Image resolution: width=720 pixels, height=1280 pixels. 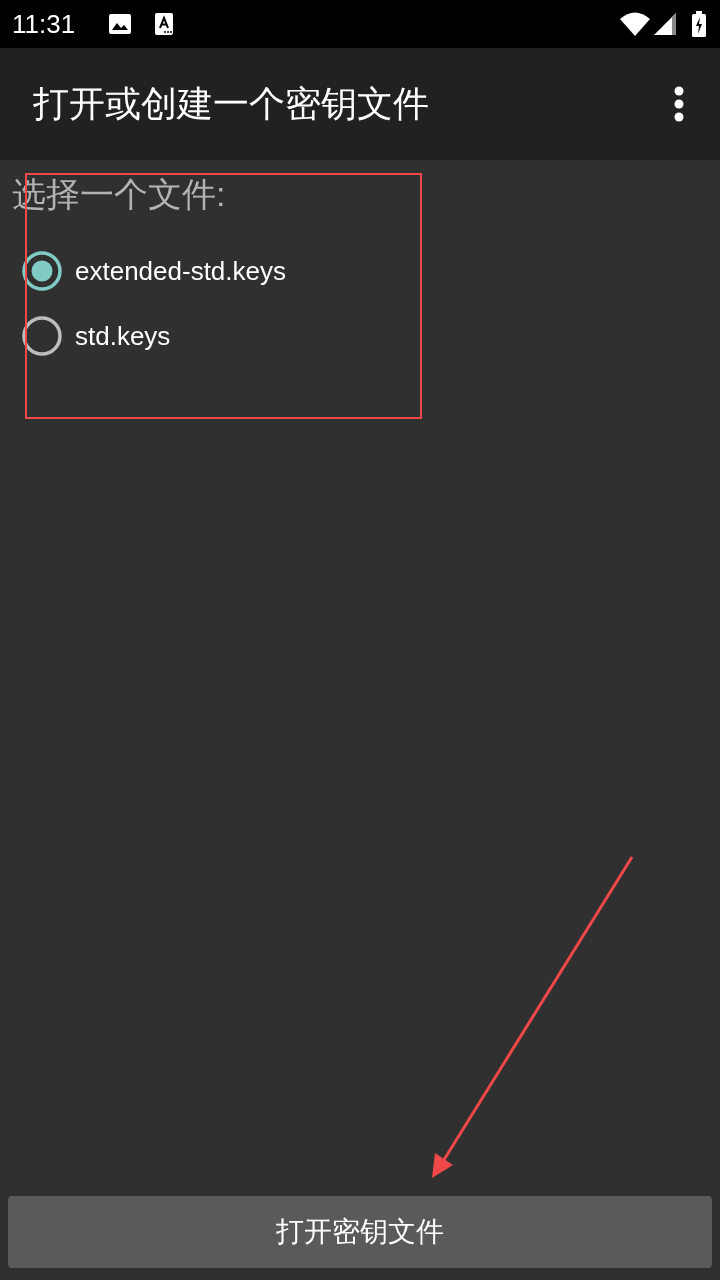 What do you see at coordinates (180, 270) in the screenshot?
I see `file-name-label: extended-std.keys` at bounding box center [180, 270].